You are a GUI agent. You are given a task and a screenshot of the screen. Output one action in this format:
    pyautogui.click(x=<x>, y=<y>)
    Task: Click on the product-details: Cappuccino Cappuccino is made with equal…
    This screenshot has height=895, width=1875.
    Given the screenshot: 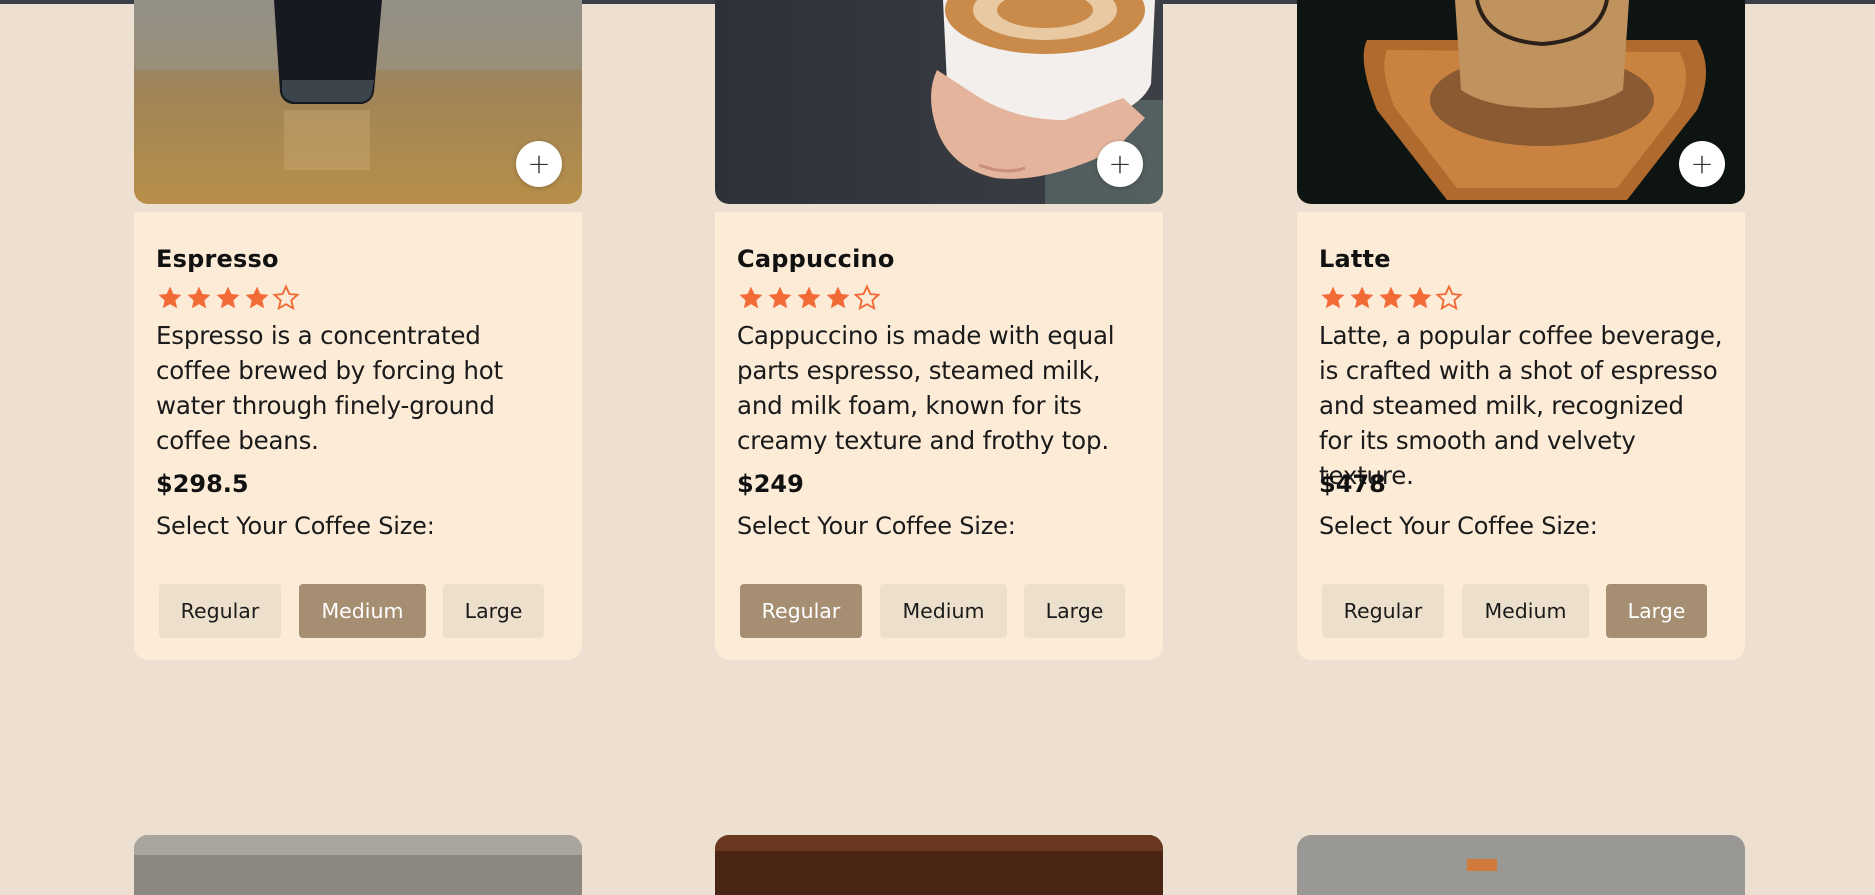 What is the action you would take?
    pyautogui.click(x=939, y=436)
    